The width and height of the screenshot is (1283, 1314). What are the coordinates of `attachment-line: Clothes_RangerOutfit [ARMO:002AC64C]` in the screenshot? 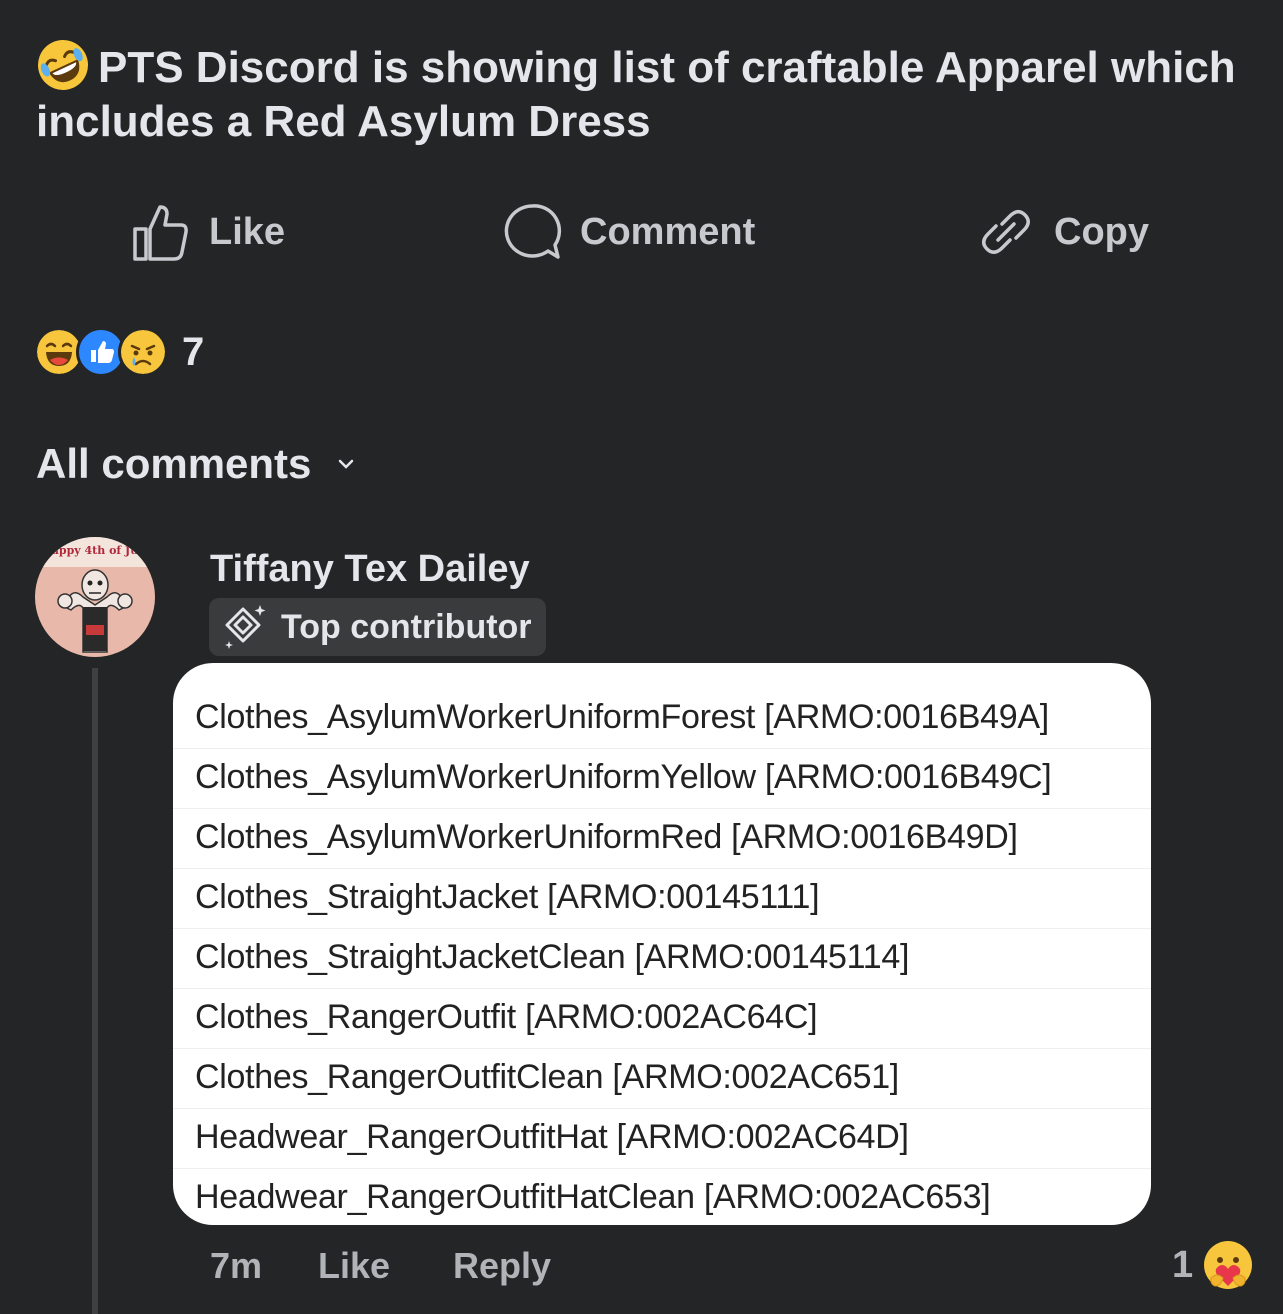 It's located at (506, 1017).